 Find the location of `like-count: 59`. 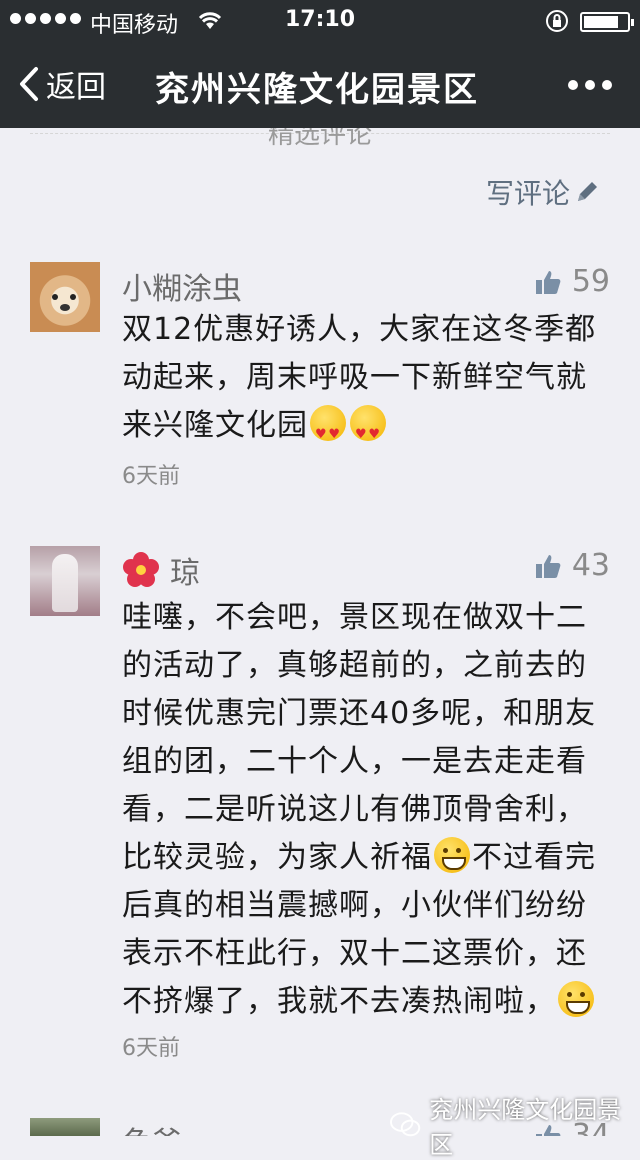

like-count: 59 is located at coordinates (590, 281).